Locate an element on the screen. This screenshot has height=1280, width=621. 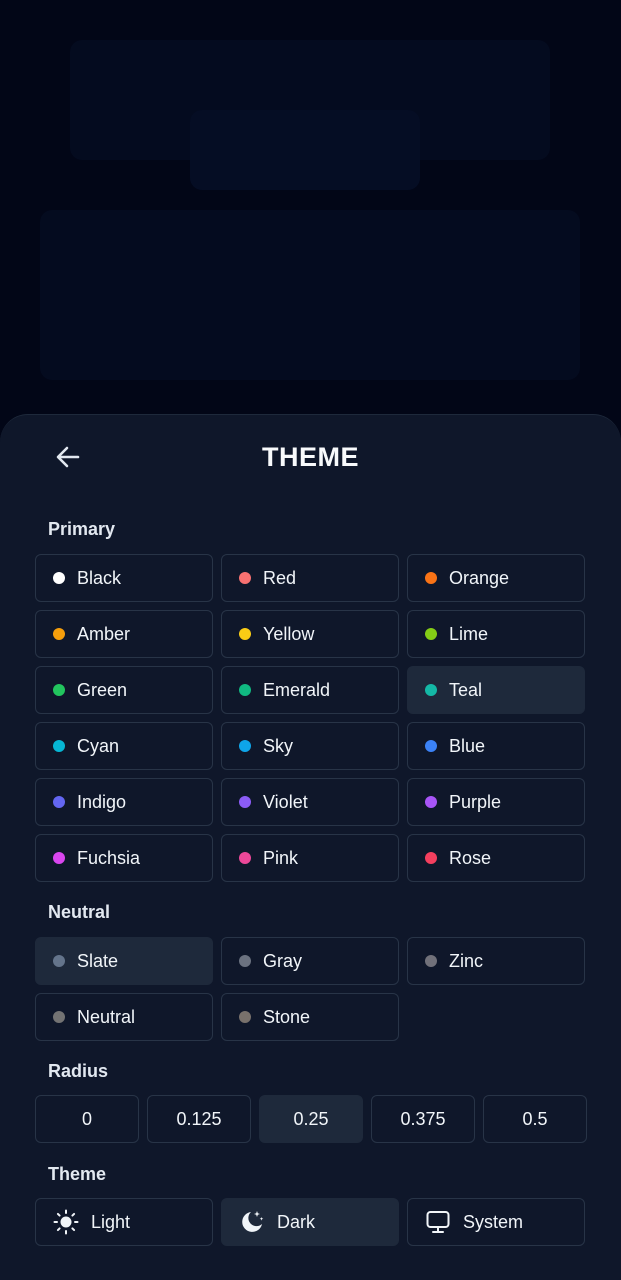
radius-option-0-375: 0.375 is located at coordinates (423, 1119).